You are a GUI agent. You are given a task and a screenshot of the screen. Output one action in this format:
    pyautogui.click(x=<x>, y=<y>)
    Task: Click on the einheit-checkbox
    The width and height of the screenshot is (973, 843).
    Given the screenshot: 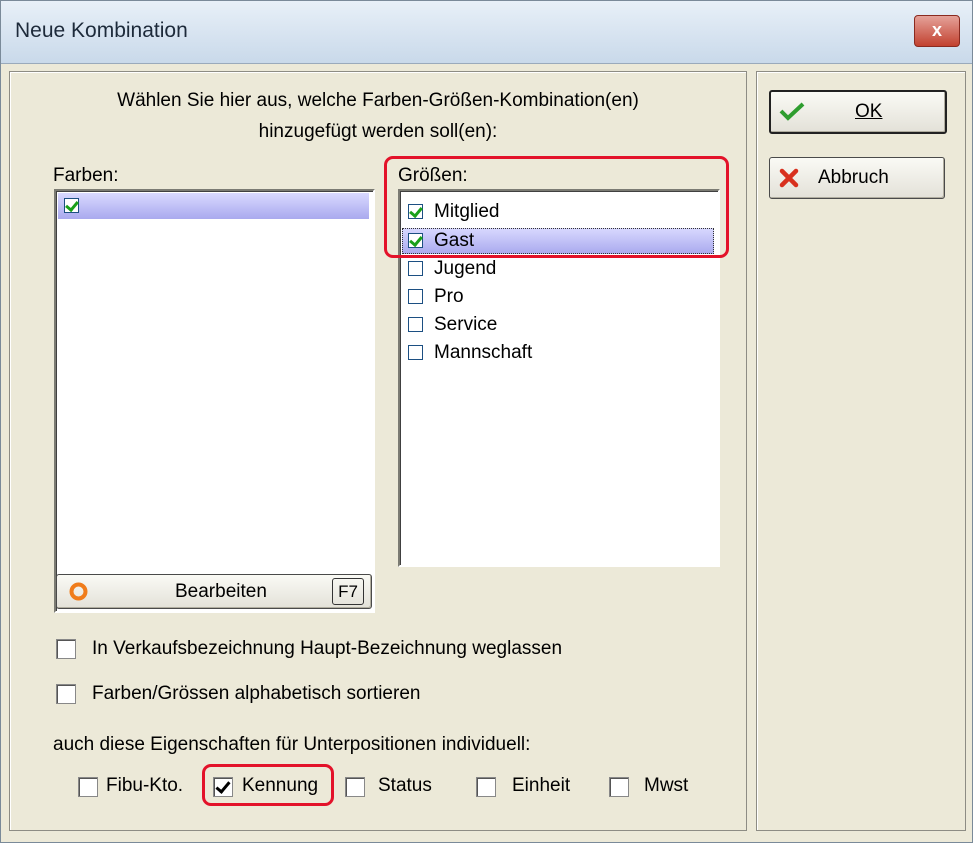 What is the action you would take?
    pyautogui.click(x=486, y=787)
    